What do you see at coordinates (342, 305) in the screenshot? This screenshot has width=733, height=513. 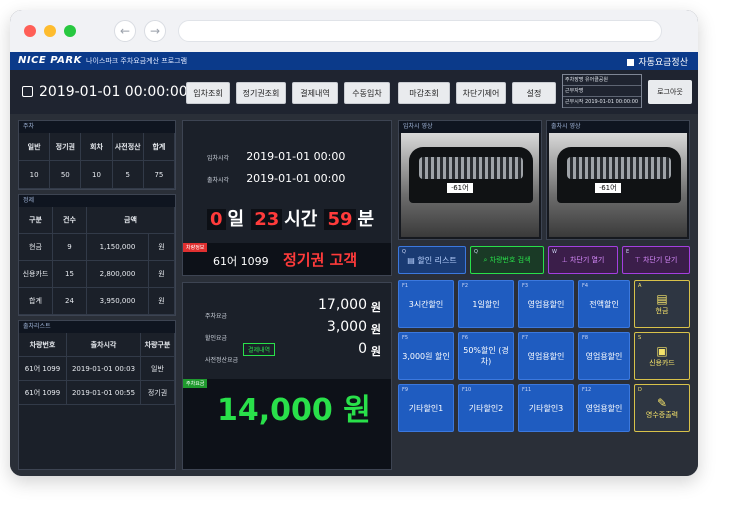 I see `parking-fee-value: 17,000` at bounding box center [342, 305].